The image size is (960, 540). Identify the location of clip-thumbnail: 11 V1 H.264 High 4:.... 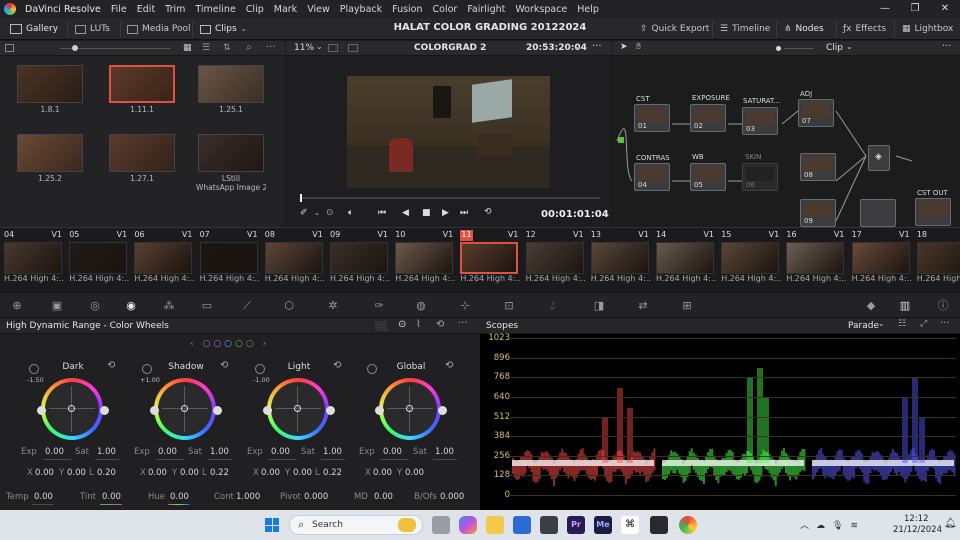
(489, 259).